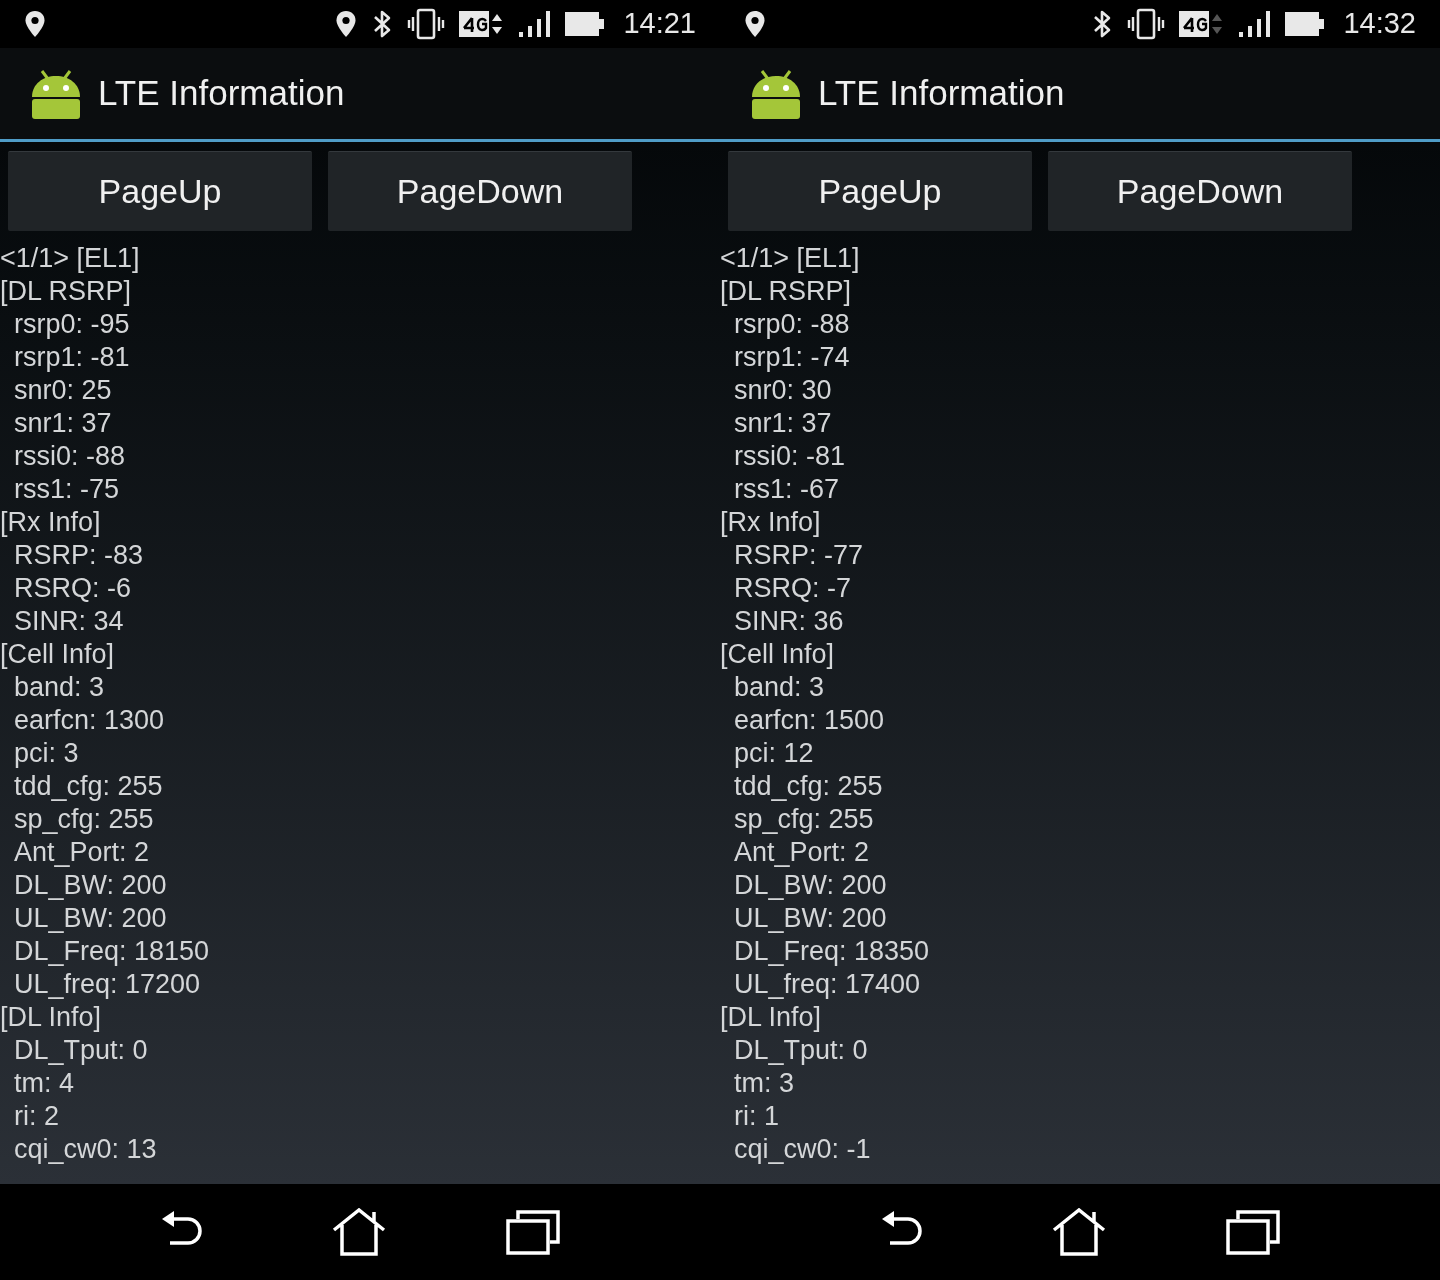 This screenshot has width=1440, height=1280. Describe the element at coordinates (799, 555) in the screenshot. I see `info-line: RSRP: -77` at that location.